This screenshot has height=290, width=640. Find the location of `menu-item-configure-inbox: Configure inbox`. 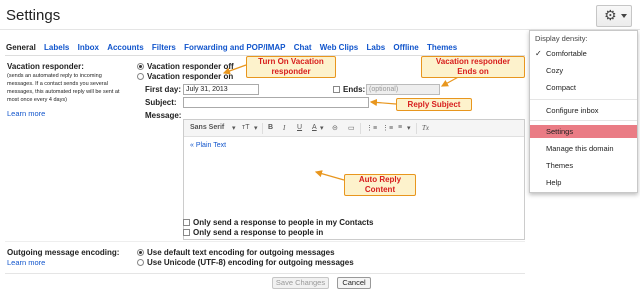

menu-item-configure-inbox: Configure inbox is located at coordinates (583, 110).